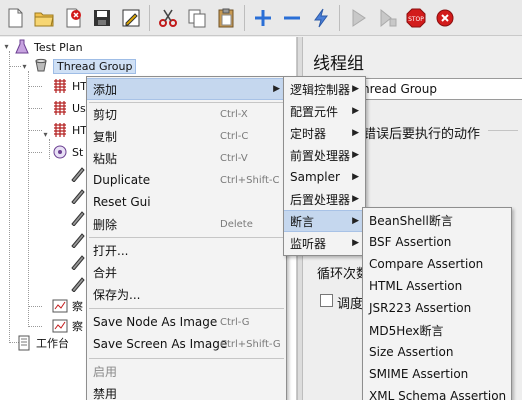 The width and height of the screenshot is (522, 400). Describe the element at coordinates (324, 221) in the screenshot. I see `submenu-item-assertion: 断言 ▶` at that location.